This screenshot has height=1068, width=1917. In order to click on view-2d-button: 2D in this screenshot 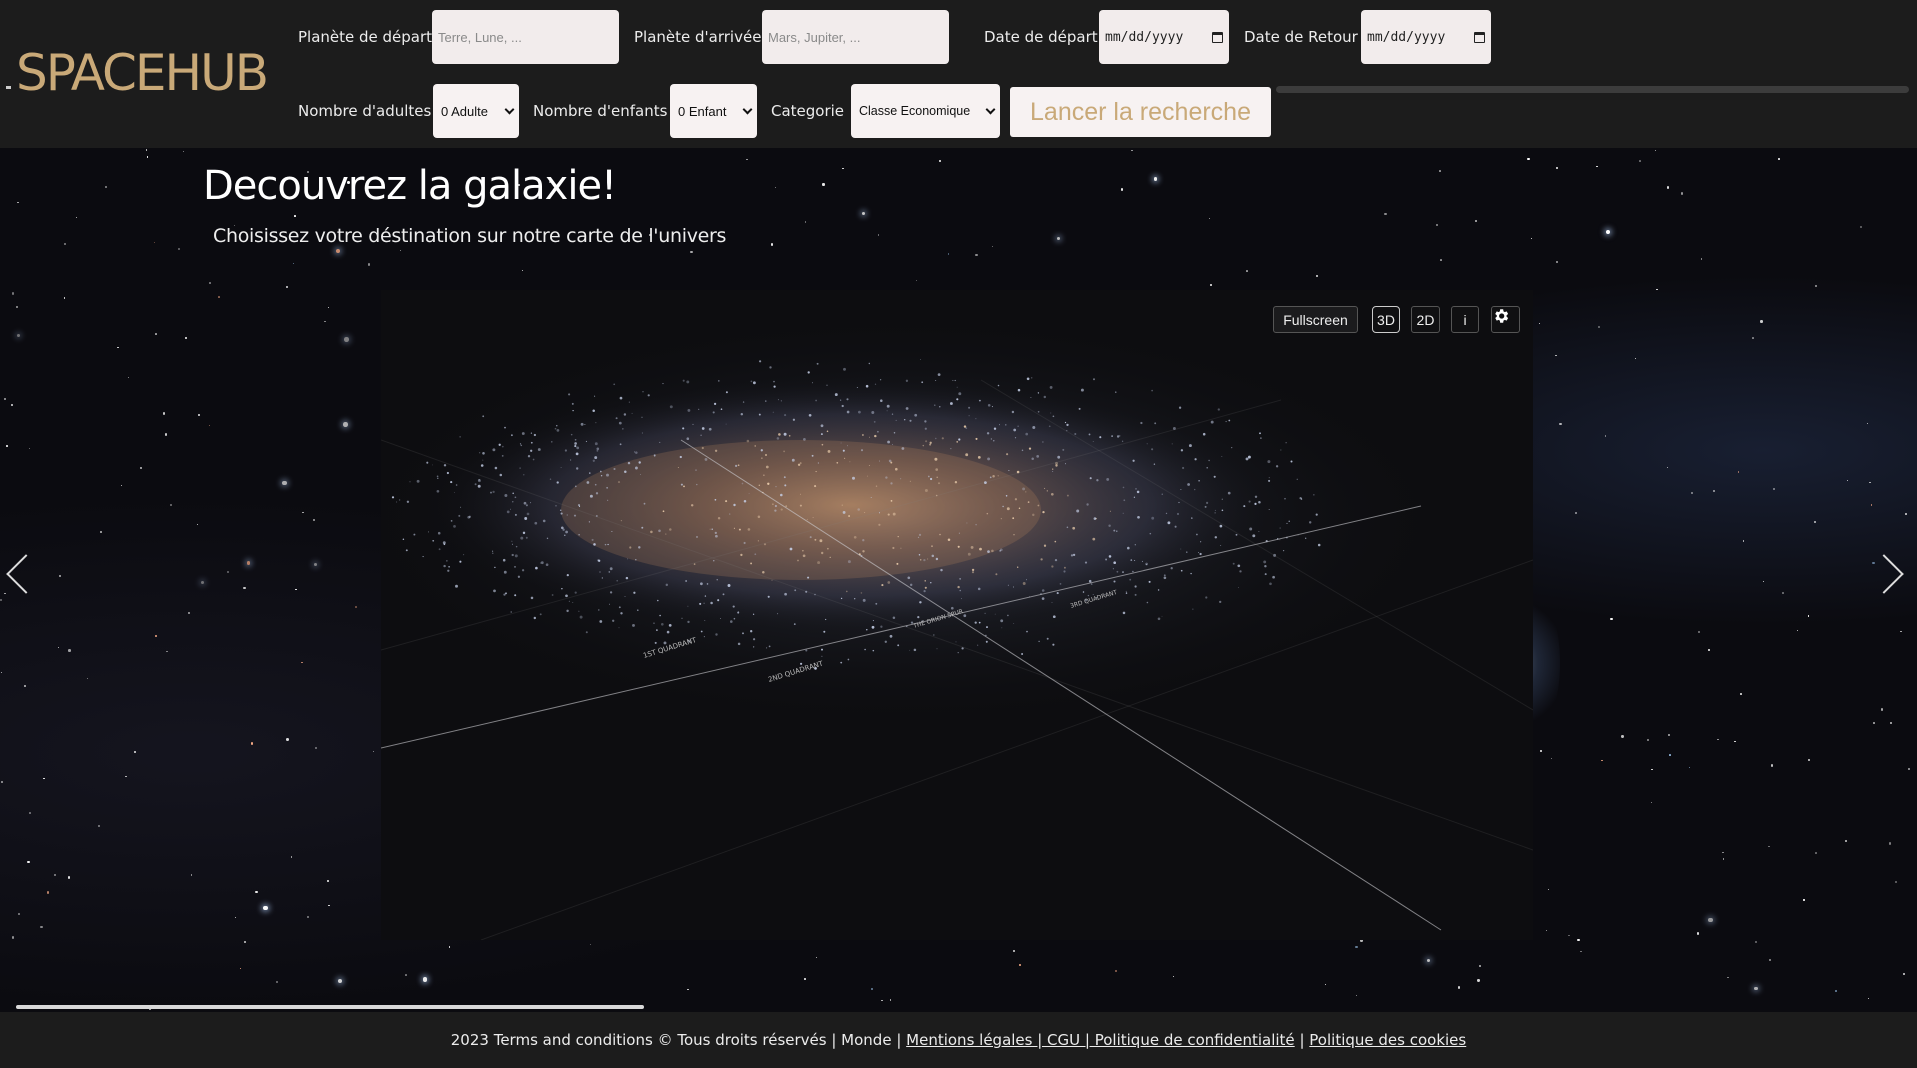, I will do `click(1425, 319)`.